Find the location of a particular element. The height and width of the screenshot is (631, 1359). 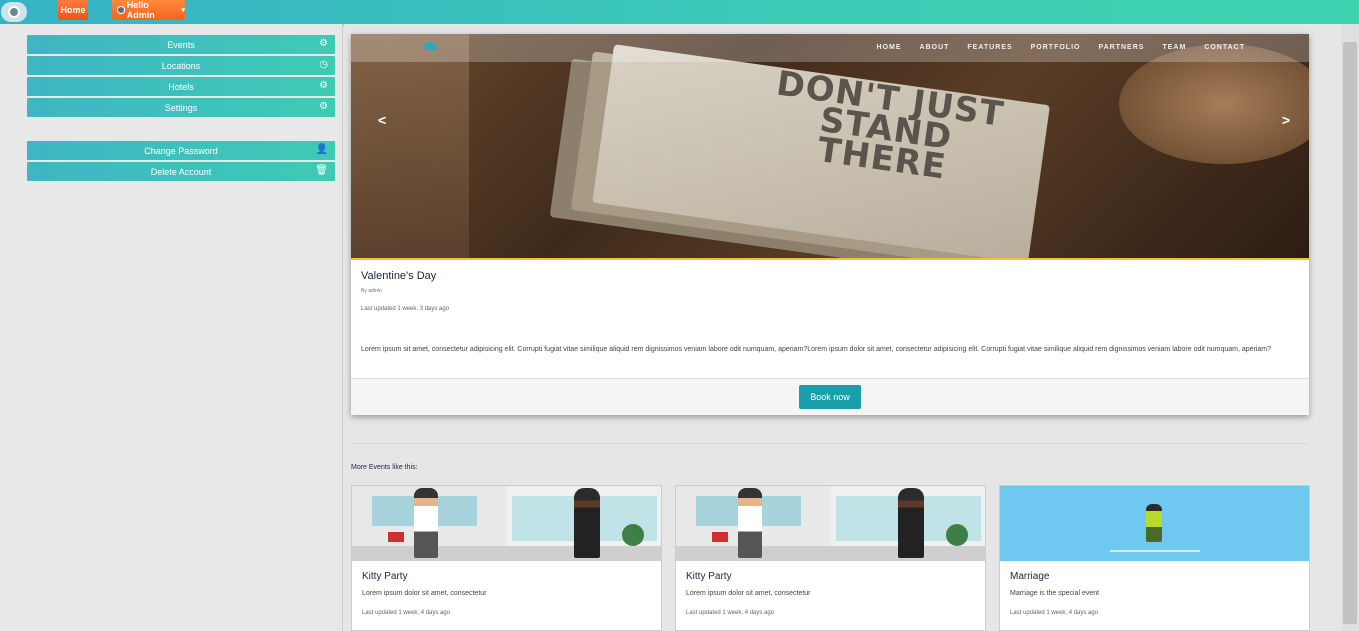

hero-image-coasters is located at coordinates (1214, 104).